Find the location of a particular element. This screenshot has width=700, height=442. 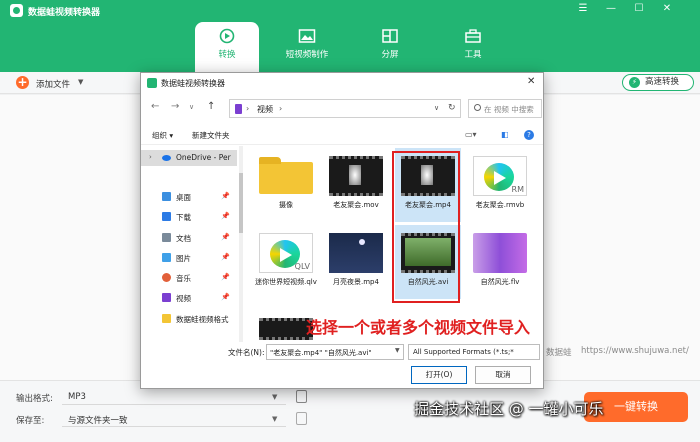

maximize-icon: ☐ is located at coordinates (639, 8).